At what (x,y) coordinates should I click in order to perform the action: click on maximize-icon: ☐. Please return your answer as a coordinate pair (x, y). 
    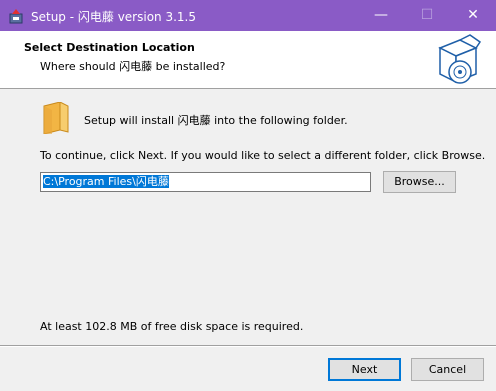
    Looking at the image, I should click on (427, 15).